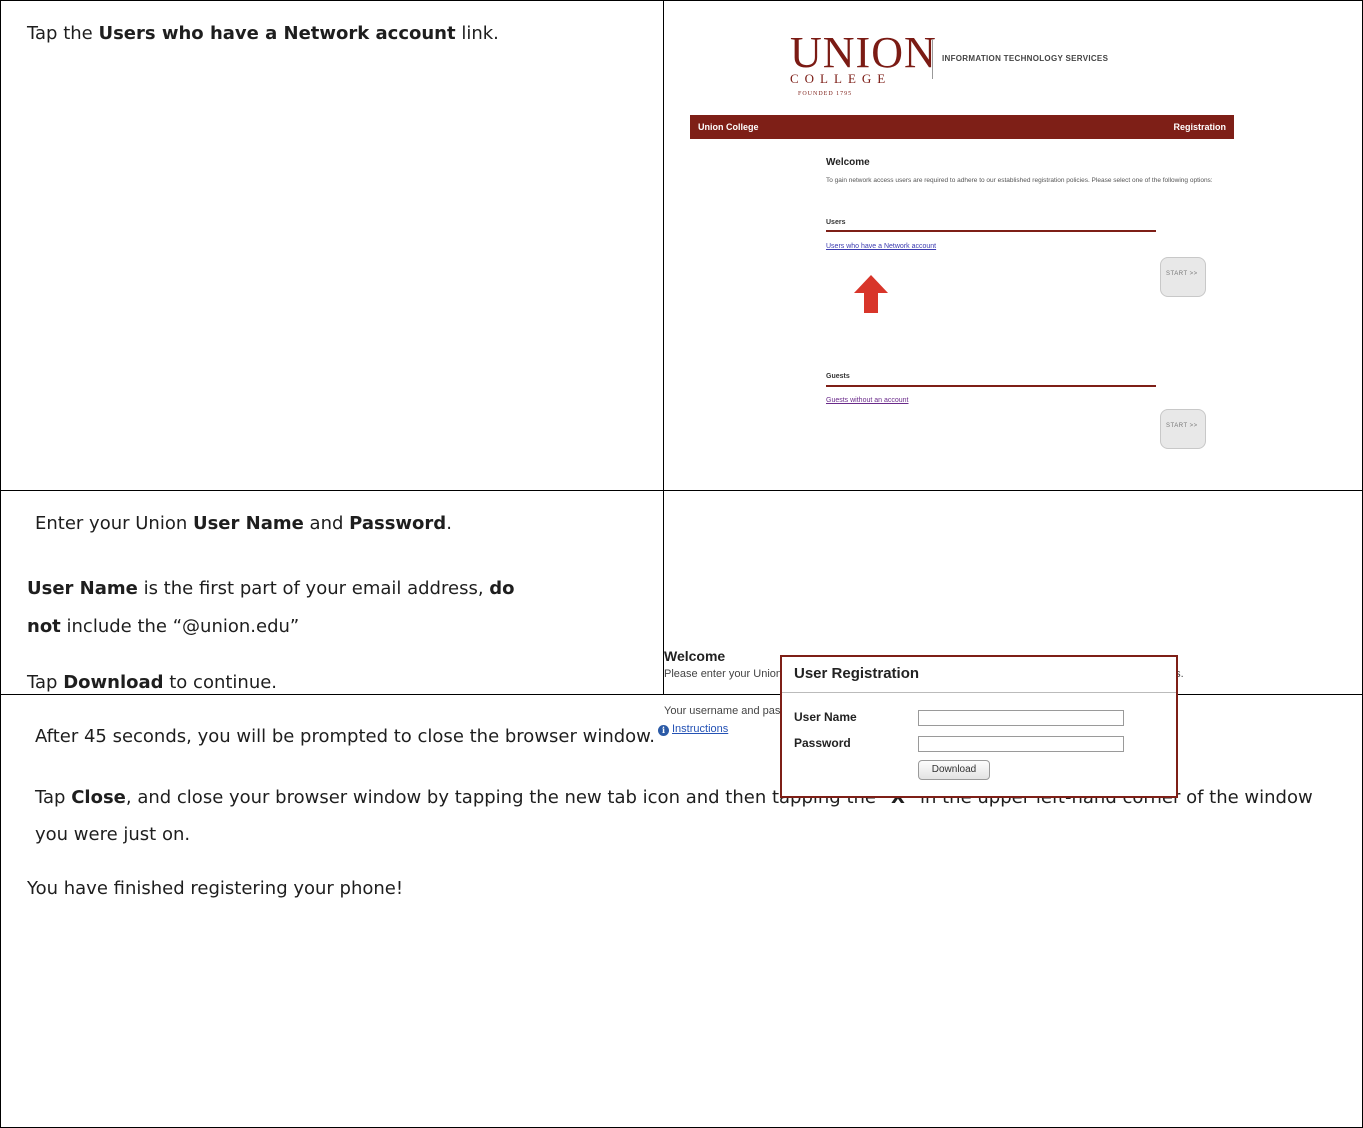 The height and width of the screenshot is (1128, 1363). I want to click on step2-line1-before: Enter your Union, so click(114, 523).